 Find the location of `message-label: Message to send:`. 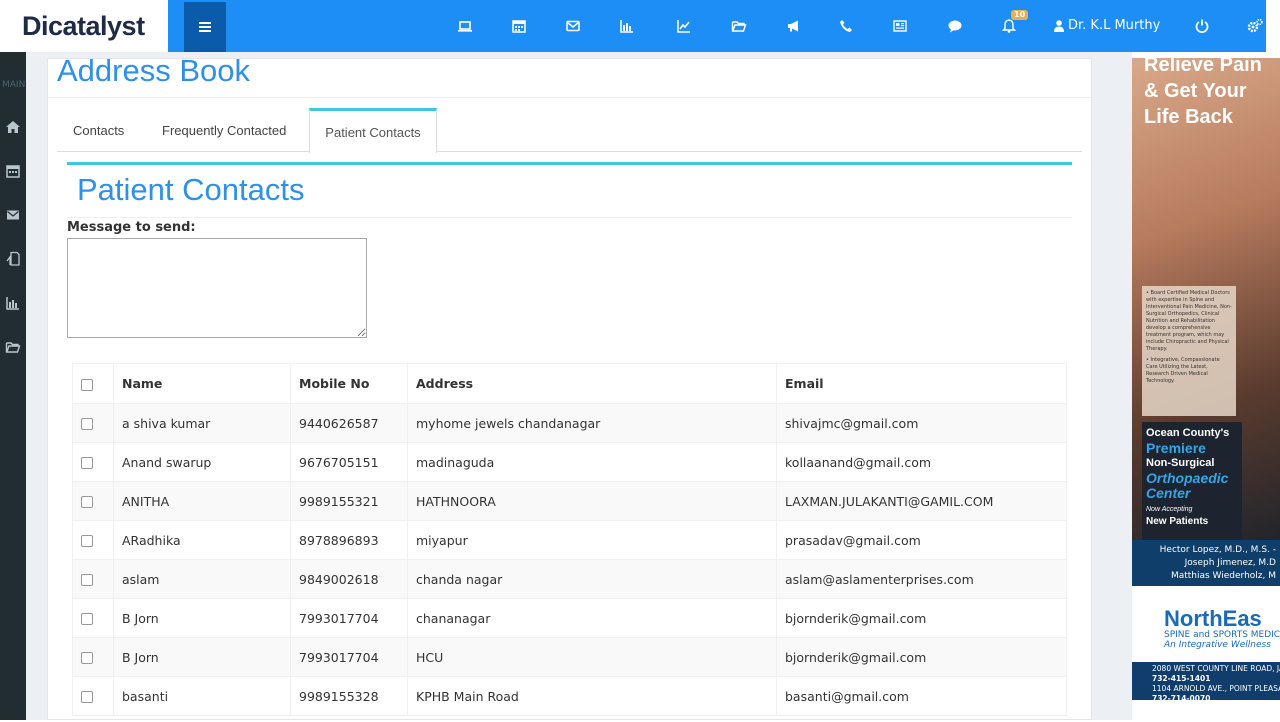

message-label: Message to send: is located at coordinates (131, 227).